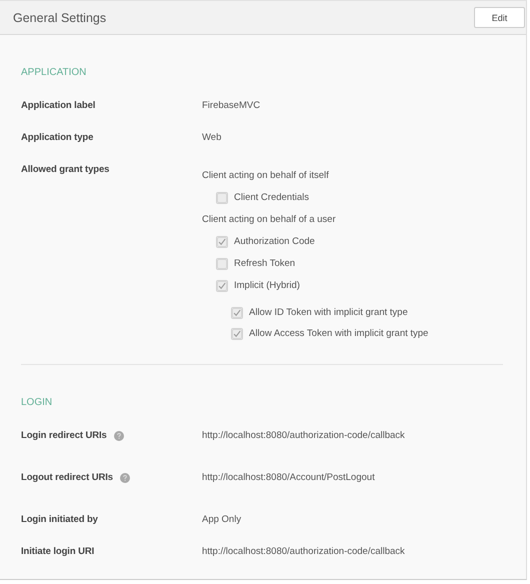 This screenshot has width=530, height=584. I want to click on section-heading: APPLICATION, so click(53, 73).